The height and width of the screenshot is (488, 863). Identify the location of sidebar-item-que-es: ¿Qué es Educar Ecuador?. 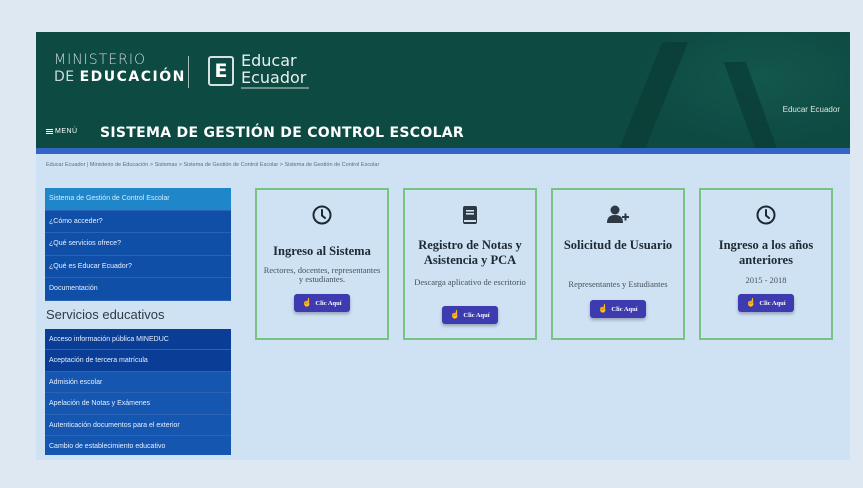
(138, 266).